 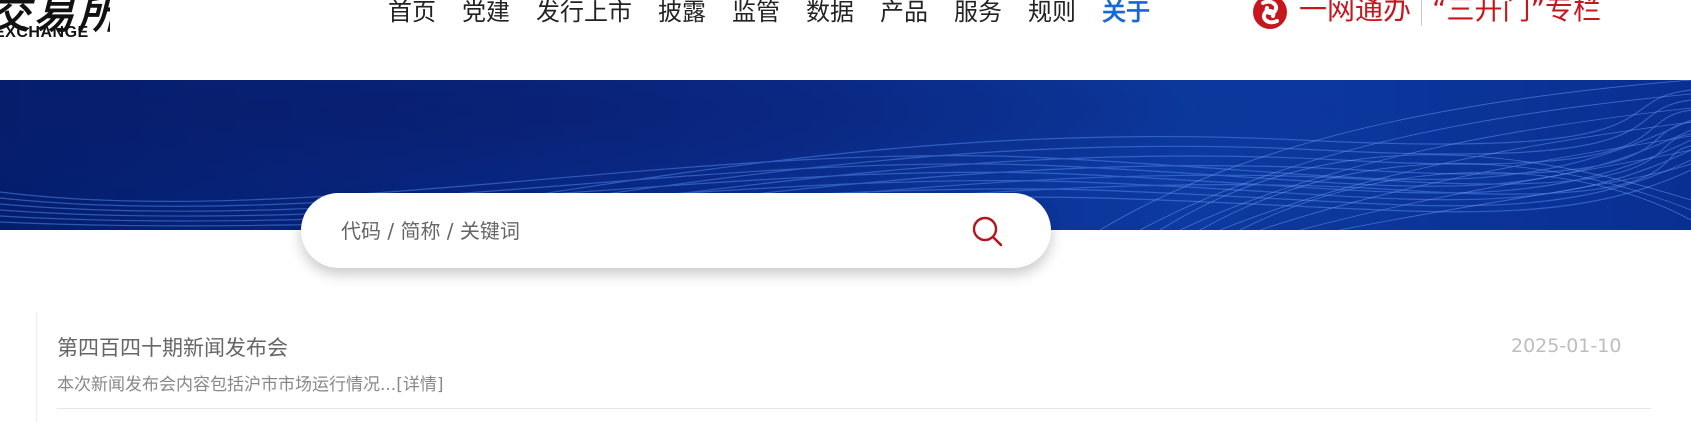 What do you see at coordinates (172, 347) in the screenshot?
I see `news-title: 第四百四十期新闻发布会` at bounding box center [172, 347].